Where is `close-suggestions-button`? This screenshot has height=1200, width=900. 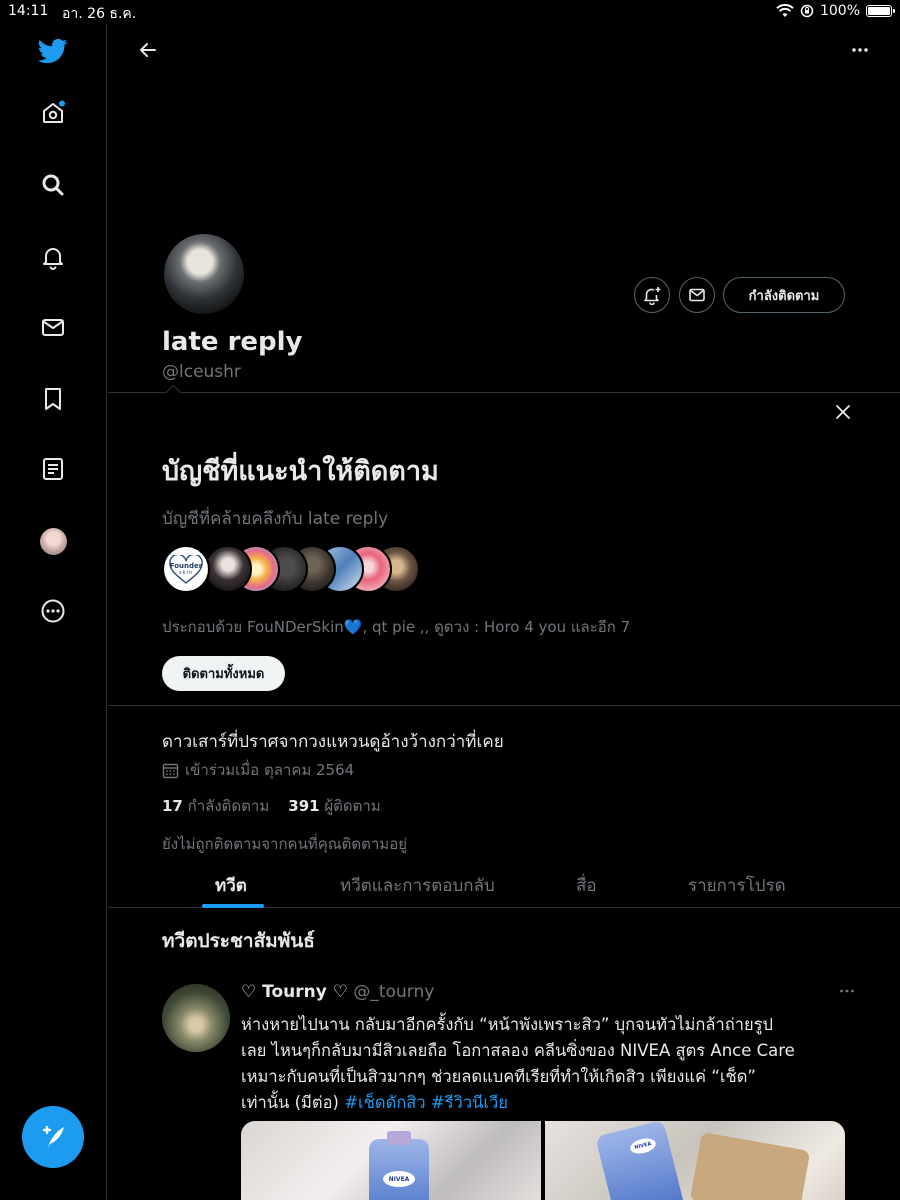 close-suggestions-button is located at coordinates (843, 412).